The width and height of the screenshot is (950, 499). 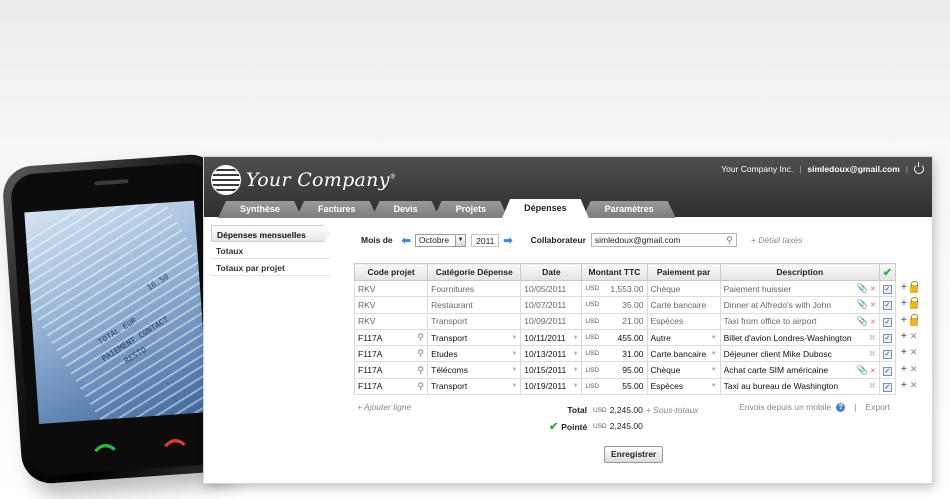 I want to click on cell-date: 10/05/2011, so click(x=551, y=288).